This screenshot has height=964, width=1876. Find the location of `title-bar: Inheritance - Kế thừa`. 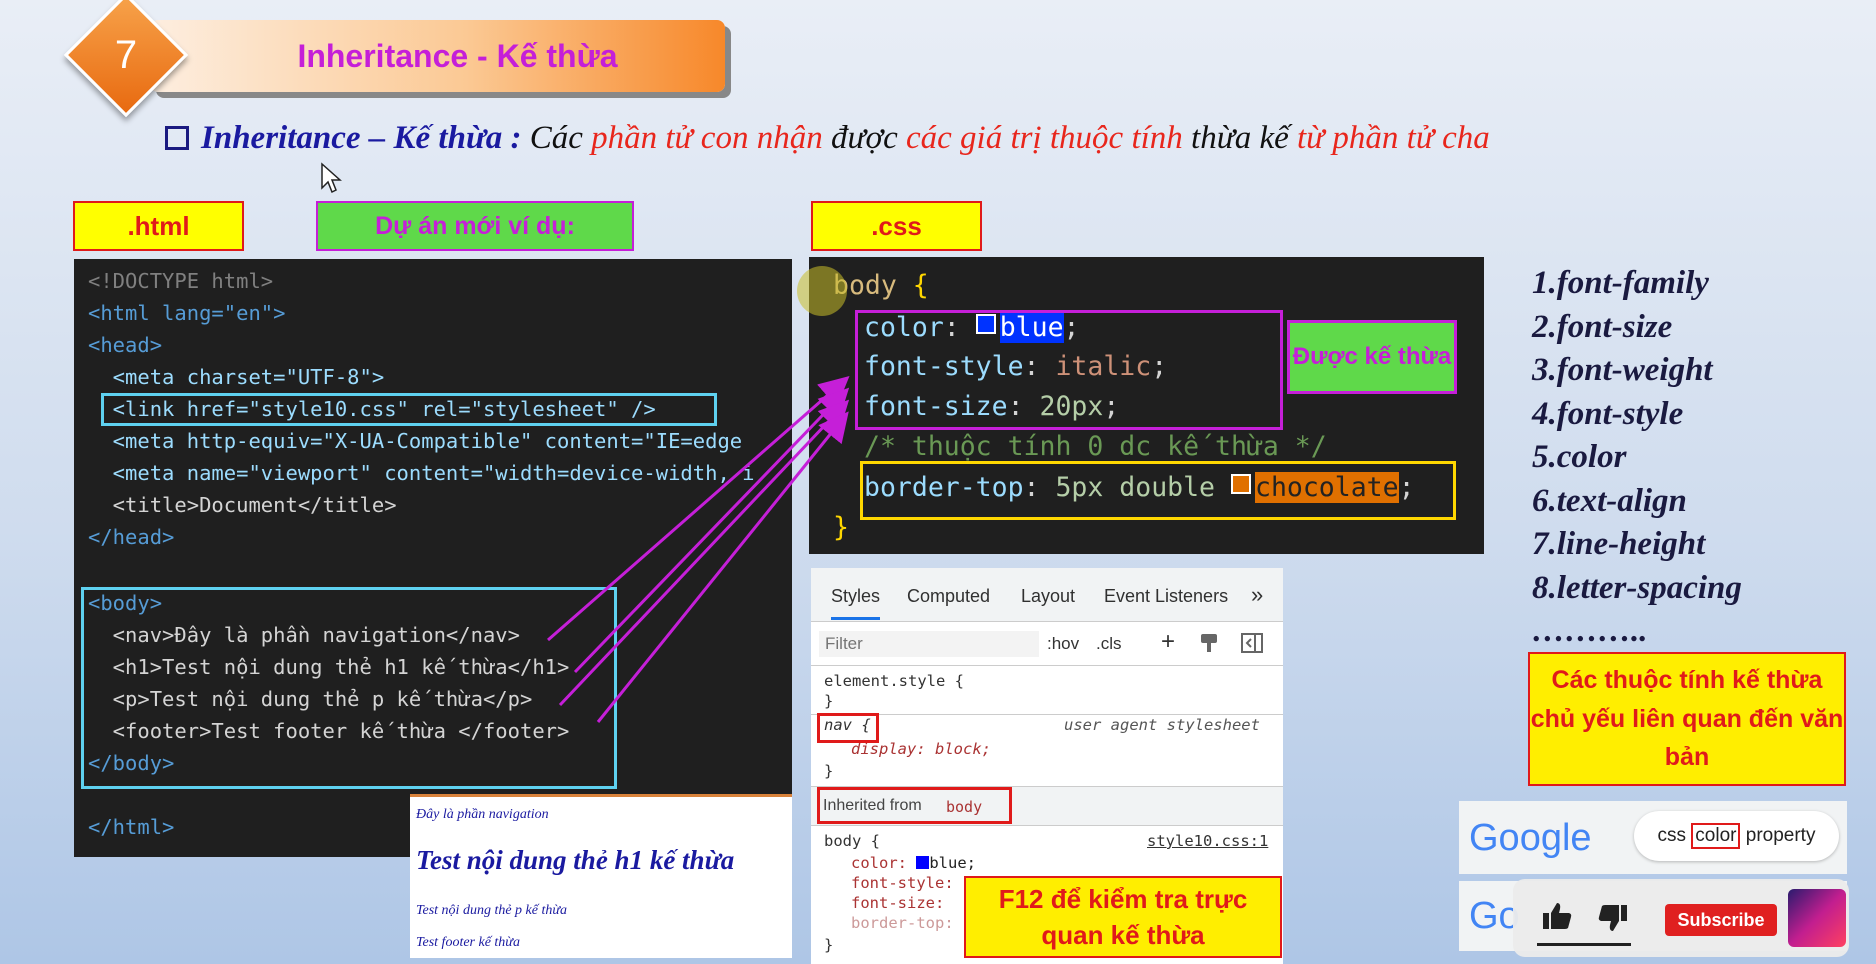

title-bar: Inheritance - Kế thừa is located at coordinates (437, 56).